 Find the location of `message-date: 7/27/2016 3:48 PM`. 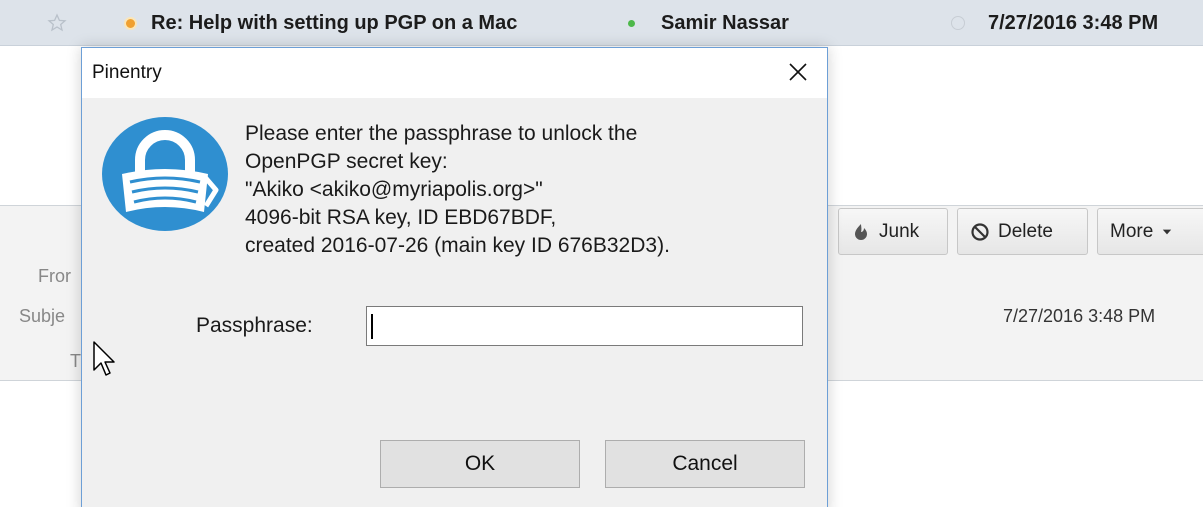

message-date: 7/27/2016 3:48 PM is located at coordinates (1073, 23).